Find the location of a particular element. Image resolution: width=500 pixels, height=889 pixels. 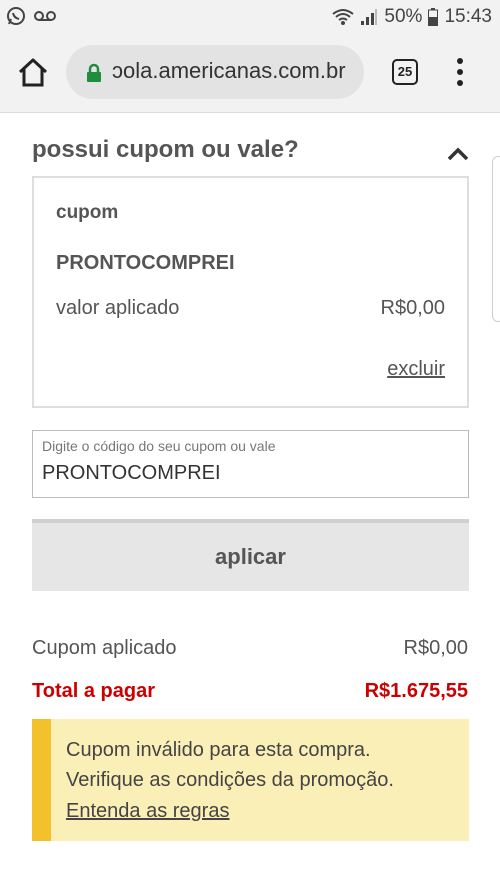

browser-toolbar: ɔola.americanas.com.br 25 is located at coordinates (250, 73).